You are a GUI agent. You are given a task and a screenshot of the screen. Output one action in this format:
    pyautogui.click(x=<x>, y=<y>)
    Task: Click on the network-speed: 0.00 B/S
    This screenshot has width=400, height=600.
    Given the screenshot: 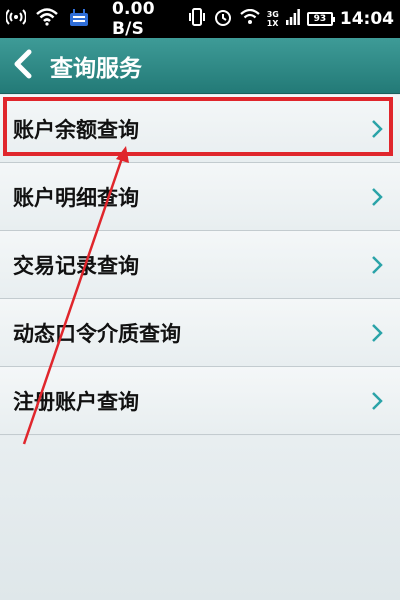 What is the action you would take?
    pyautogui.click(x=133, y=19)
    